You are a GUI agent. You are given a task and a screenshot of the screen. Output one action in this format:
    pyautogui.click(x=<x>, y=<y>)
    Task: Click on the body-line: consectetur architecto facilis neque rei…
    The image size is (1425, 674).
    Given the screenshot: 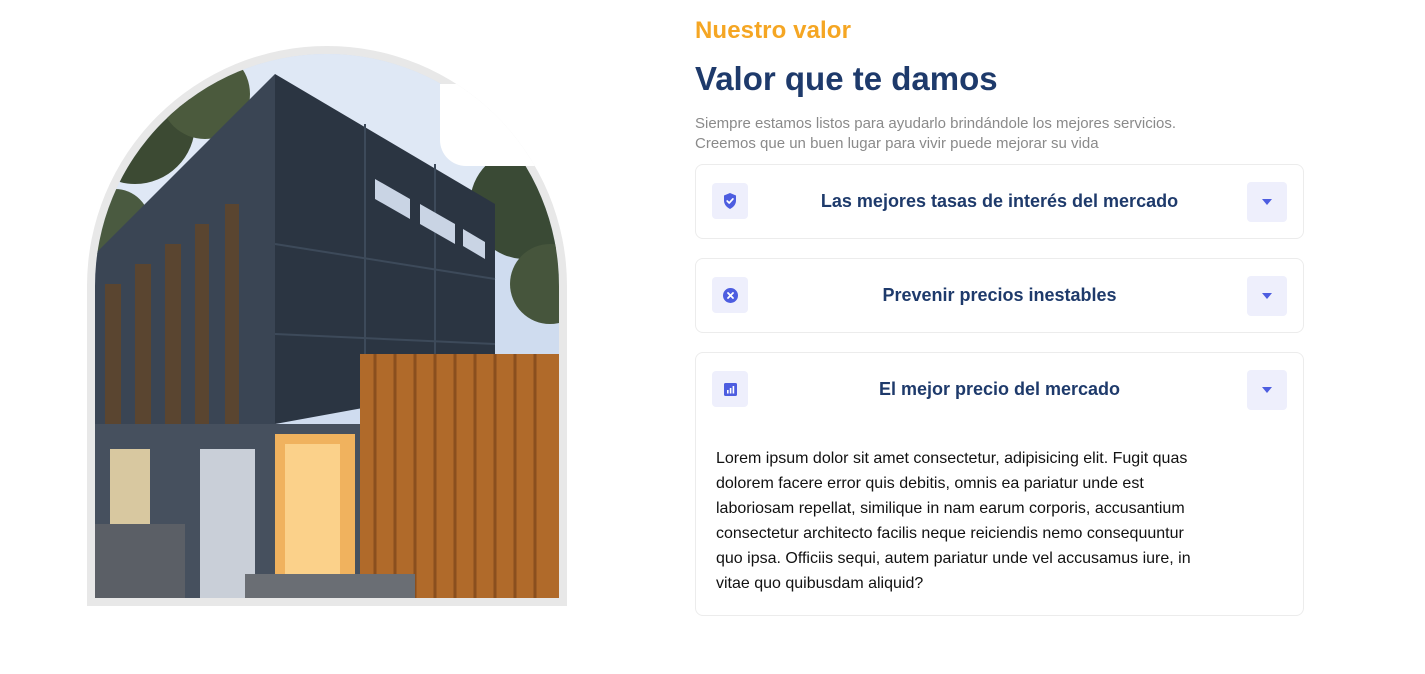 What is the action you would take?
    pyautogui.click(x=950, y=533)
    